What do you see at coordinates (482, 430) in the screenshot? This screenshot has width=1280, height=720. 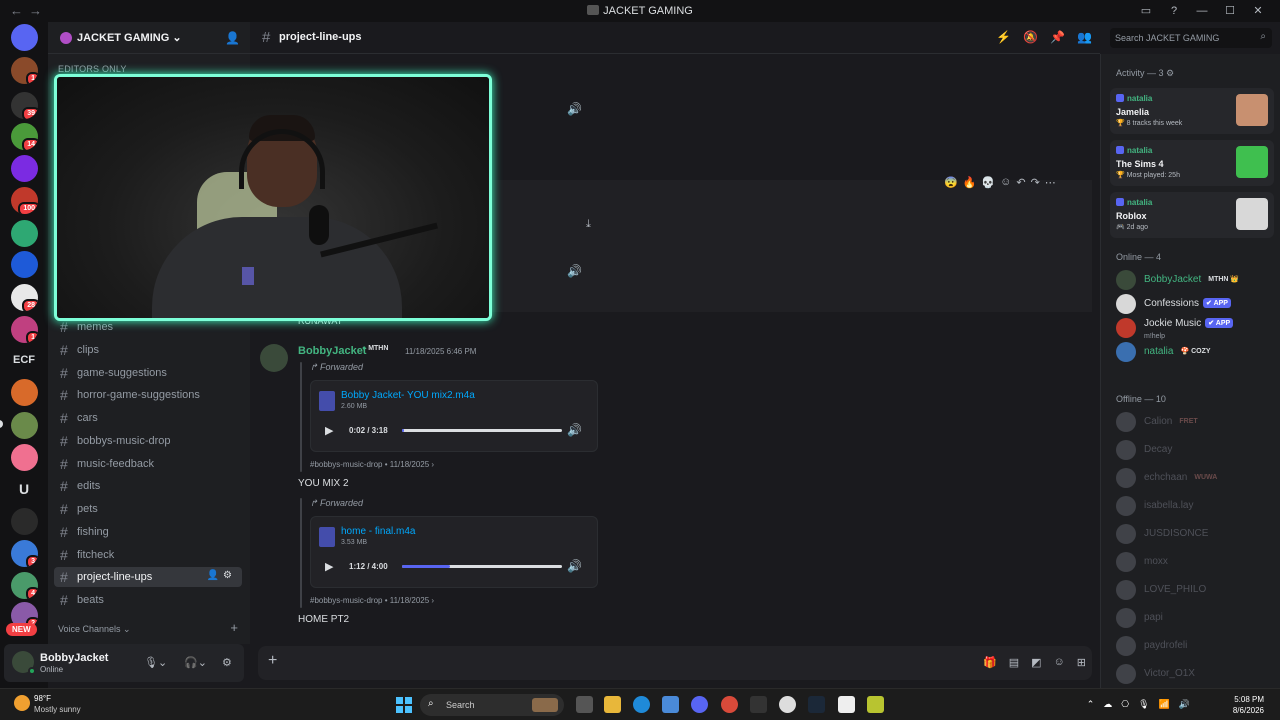 I see `audio-progress-slider` at bounding box center [482, 430].